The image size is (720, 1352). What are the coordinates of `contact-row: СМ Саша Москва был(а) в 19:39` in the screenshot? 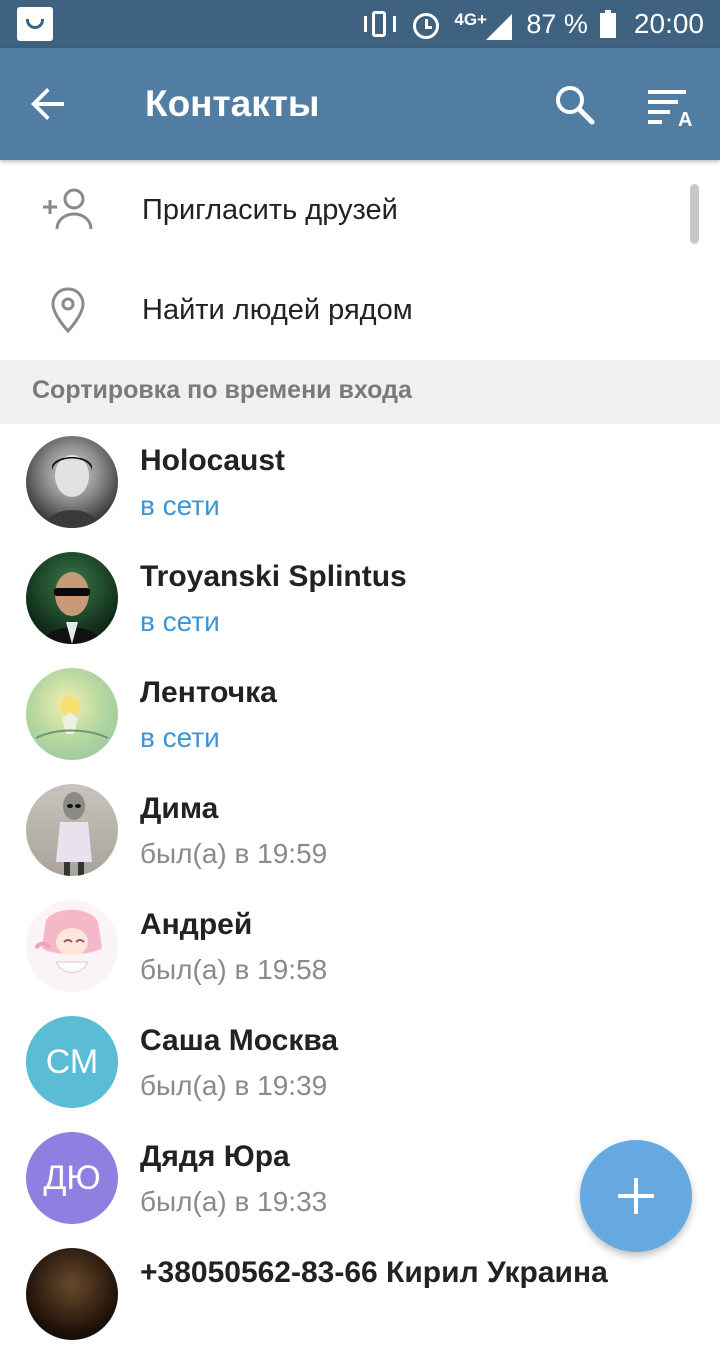 It's located at (360, 1062).